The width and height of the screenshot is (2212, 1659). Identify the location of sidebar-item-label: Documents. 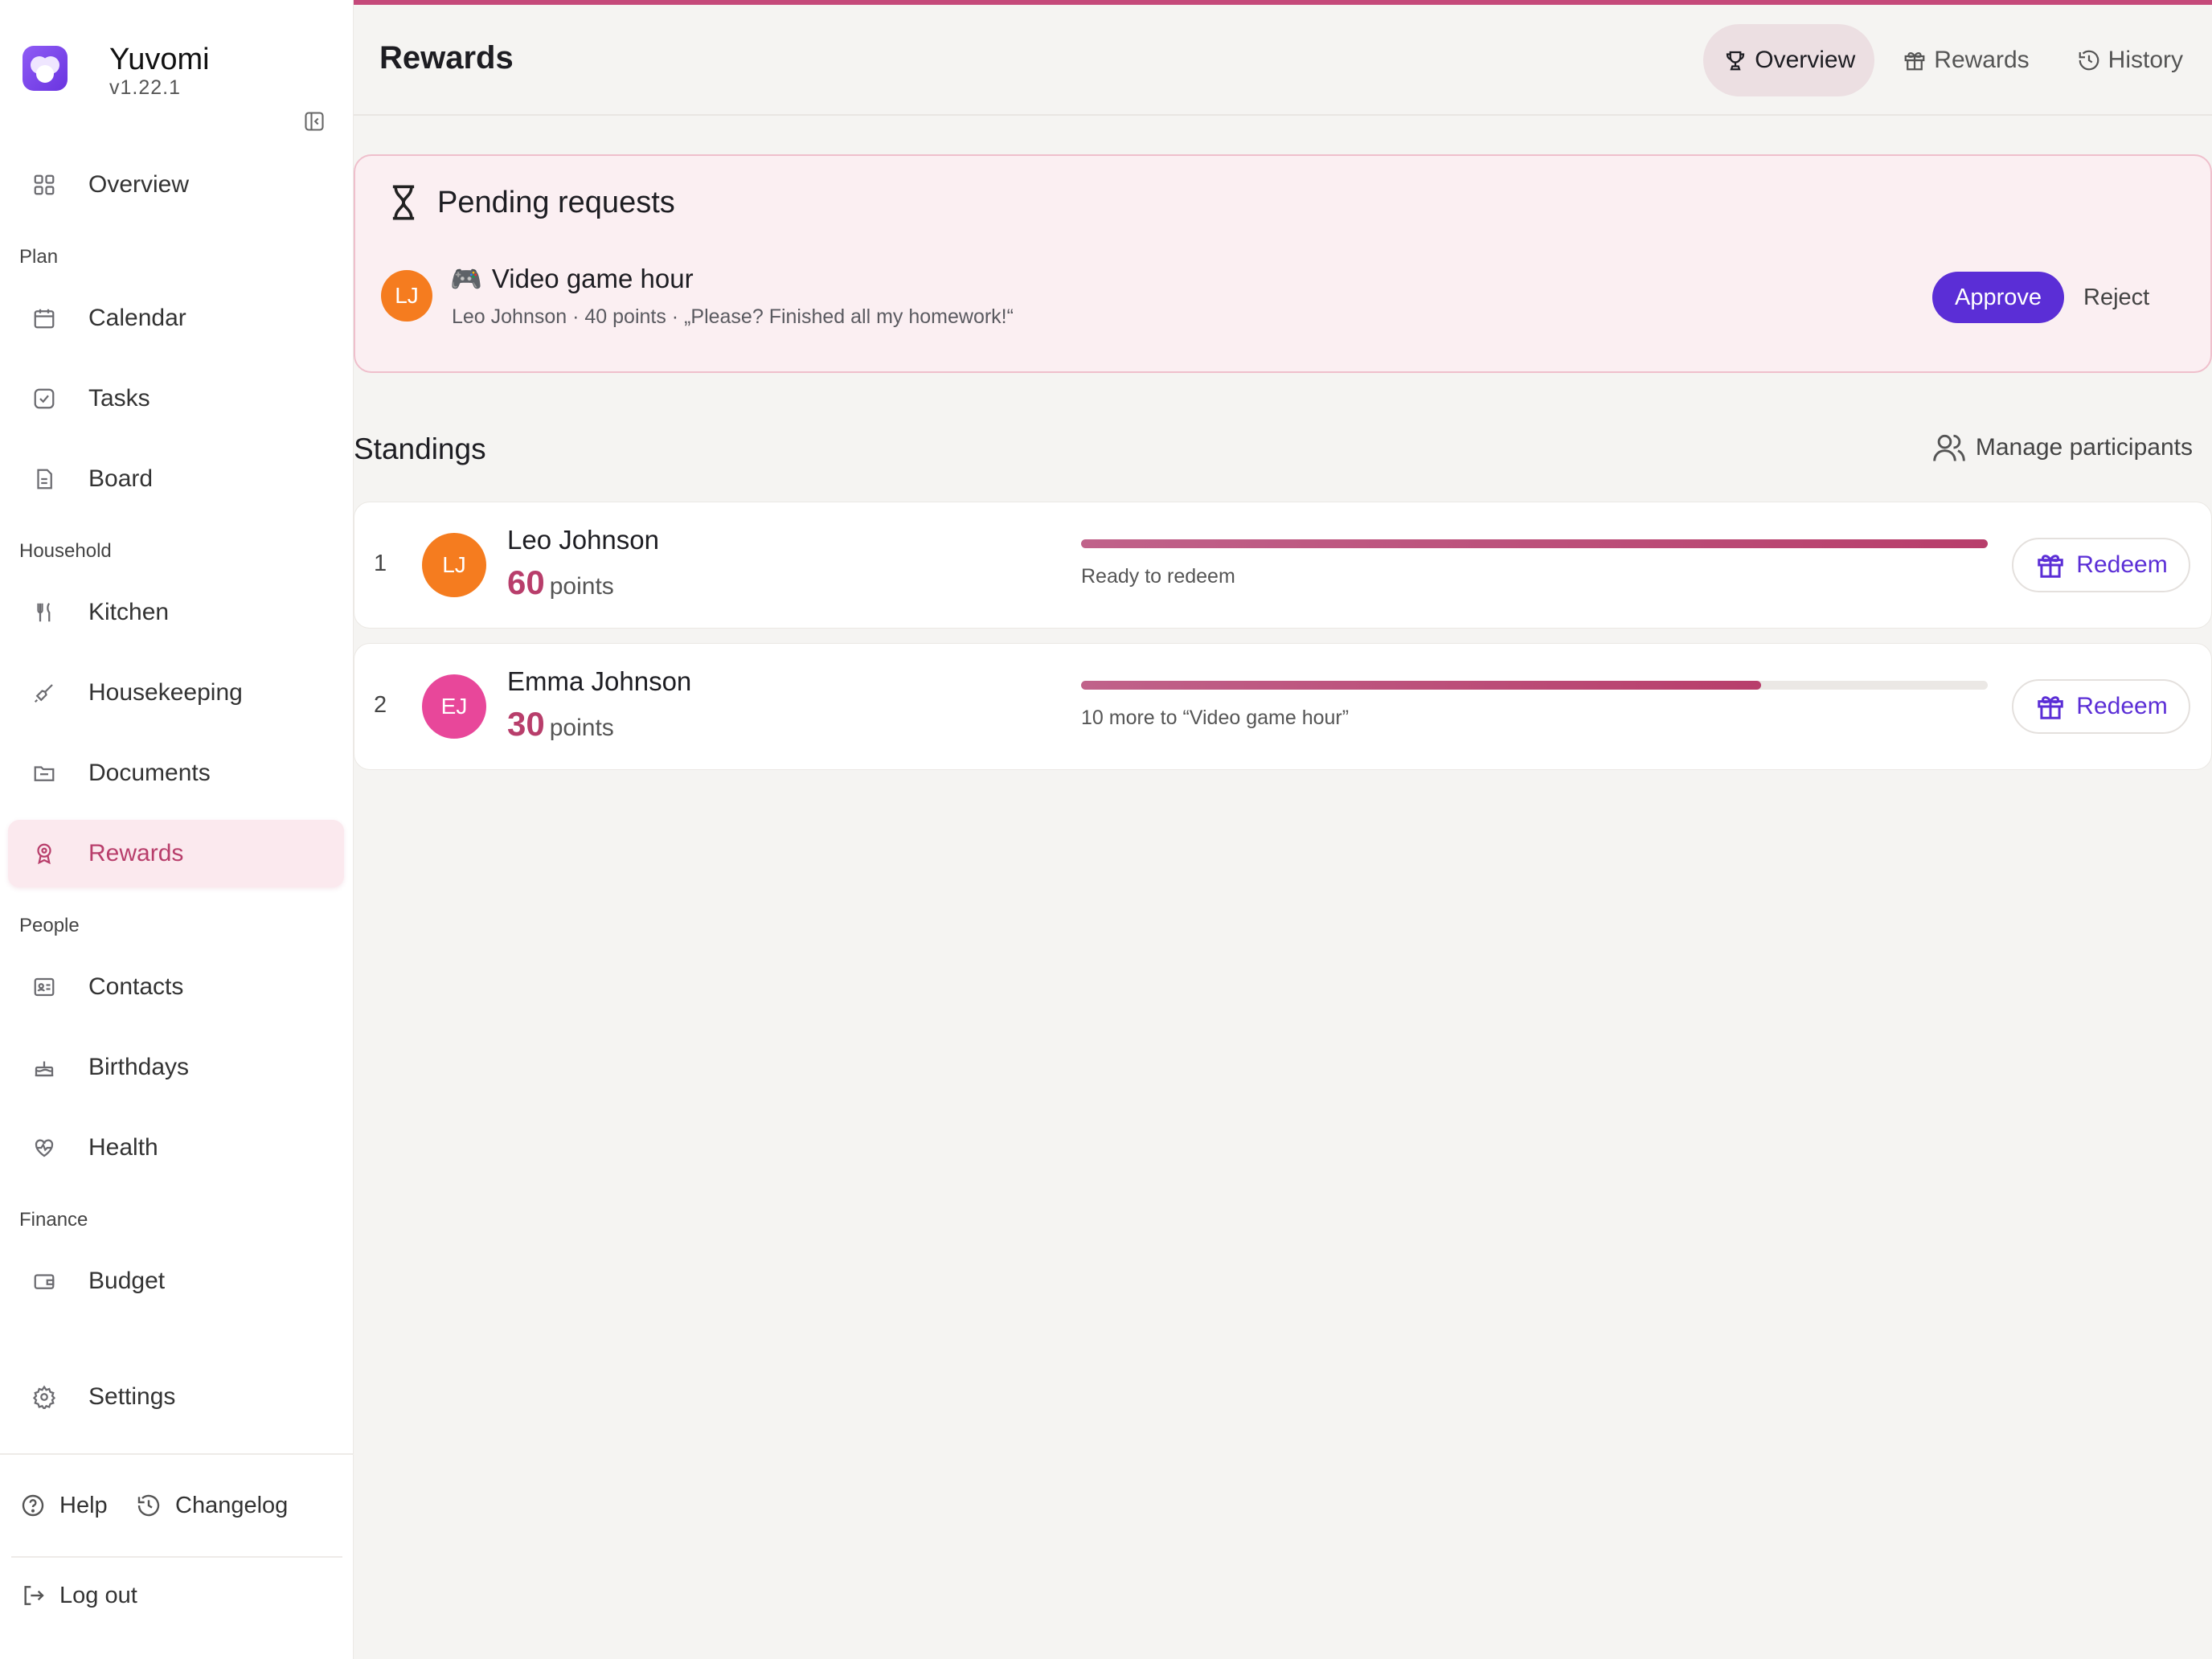
(149, 773).